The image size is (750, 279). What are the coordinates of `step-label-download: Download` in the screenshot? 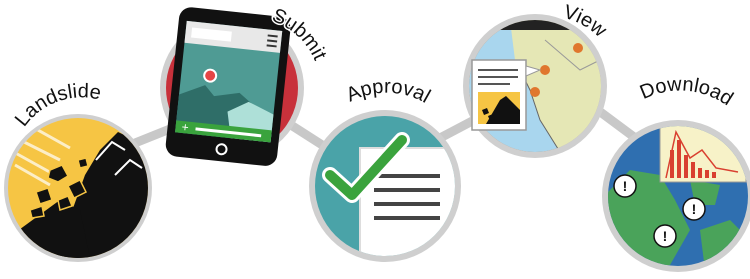 It's located at (687, 91).